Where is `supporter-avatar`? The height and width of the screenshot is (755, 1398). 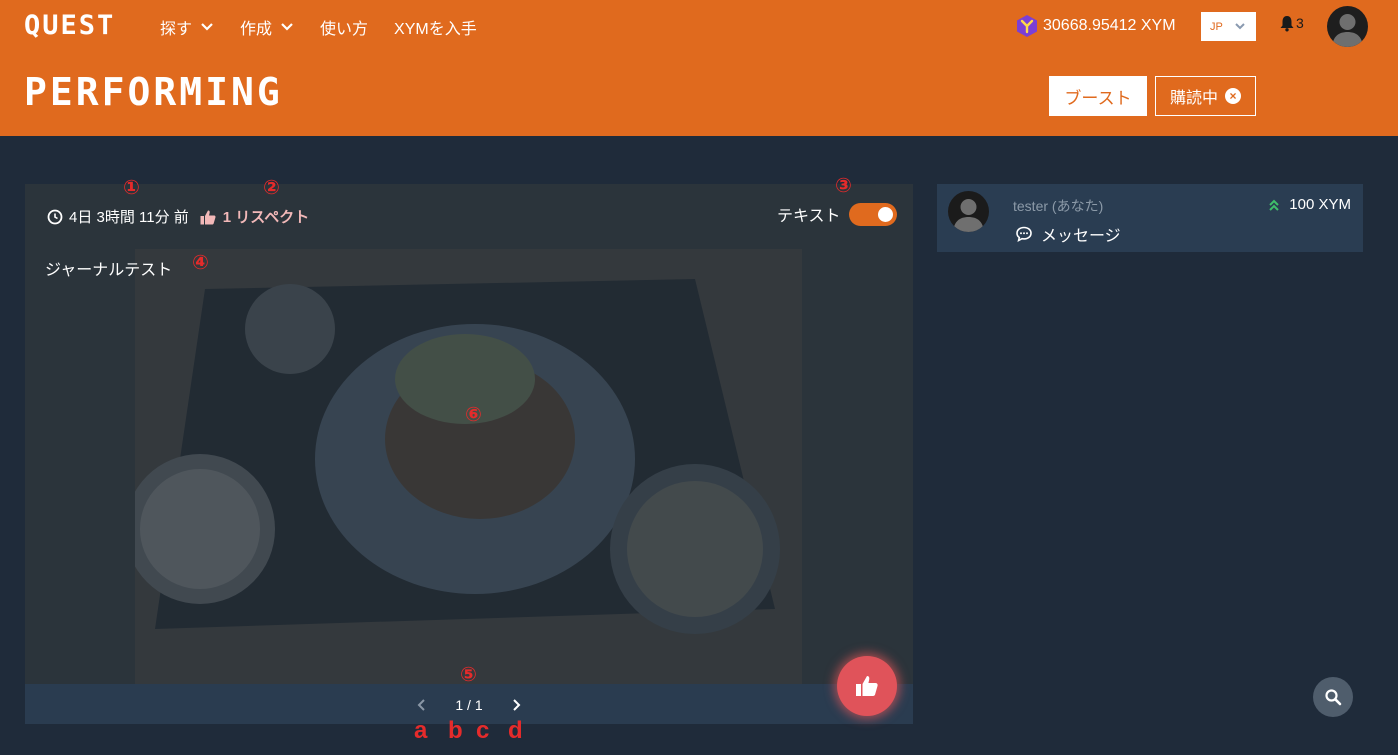
supporter-avatar is located at coordinates (968, 211).